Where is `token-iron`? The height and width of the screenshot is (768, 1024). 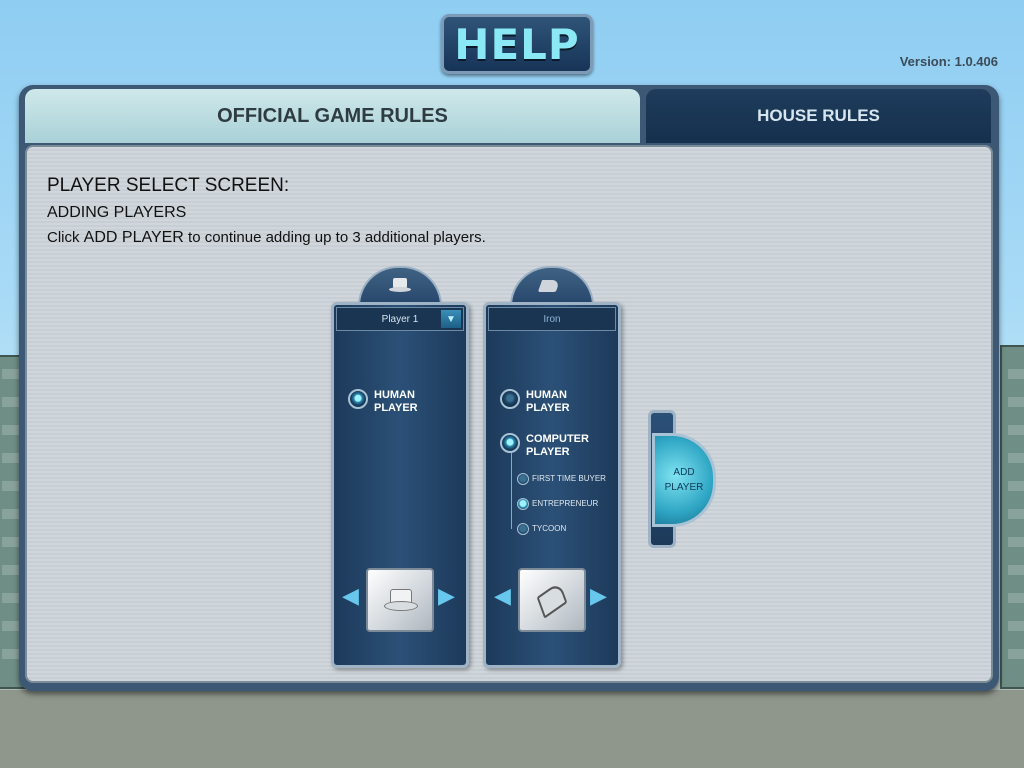 token-iron is located at coordinates (552, 600).